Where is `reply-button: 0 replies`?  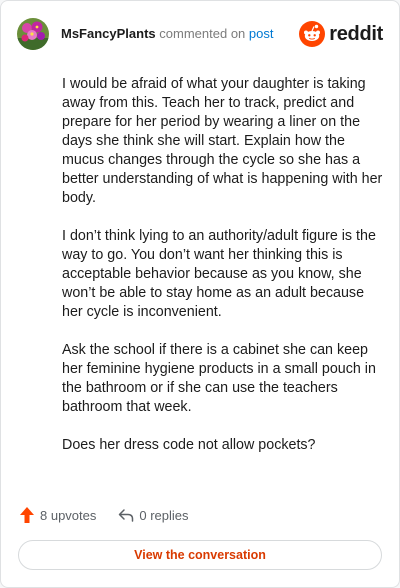 reply-button: 0 replies is located at coordinates (153, 515).